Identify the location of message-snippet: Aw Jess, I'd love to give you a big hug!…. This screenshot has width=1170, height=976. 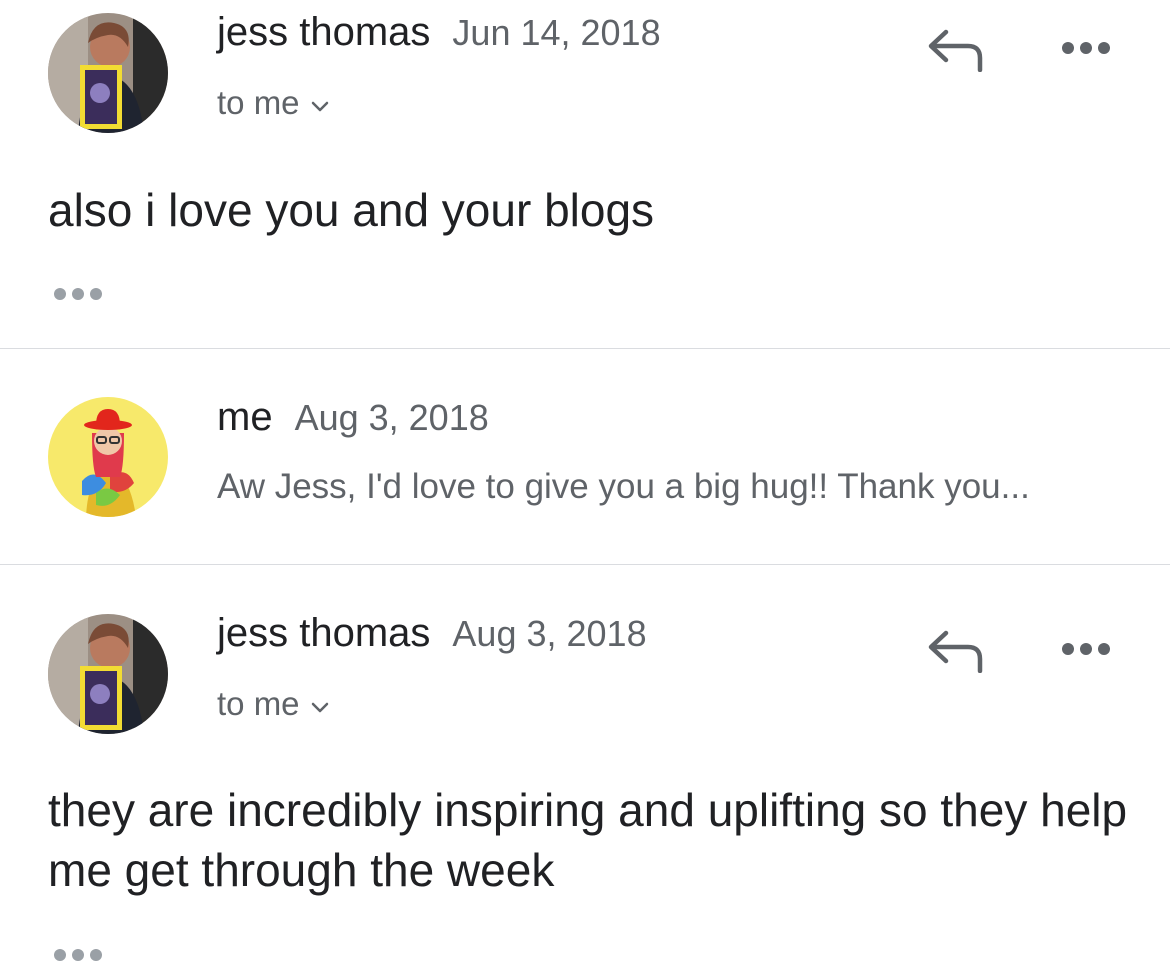
(623, 486).